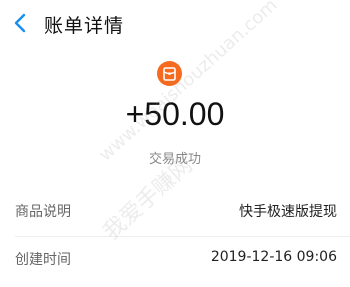  I want to click on detail-row-description: 商品说明 快手极速版提现, so click(175, 212).